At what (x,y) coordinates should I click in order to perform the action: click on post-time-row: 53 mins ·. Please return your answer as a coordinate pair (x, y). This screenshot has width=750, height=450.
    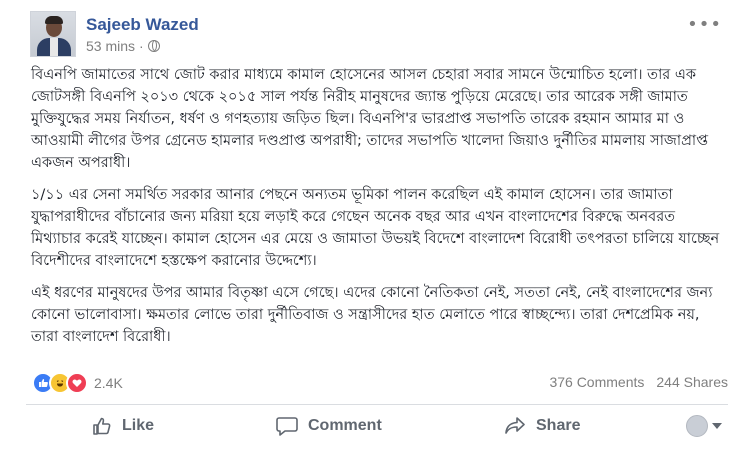
    Looking at the image, I should click on (142, 46).